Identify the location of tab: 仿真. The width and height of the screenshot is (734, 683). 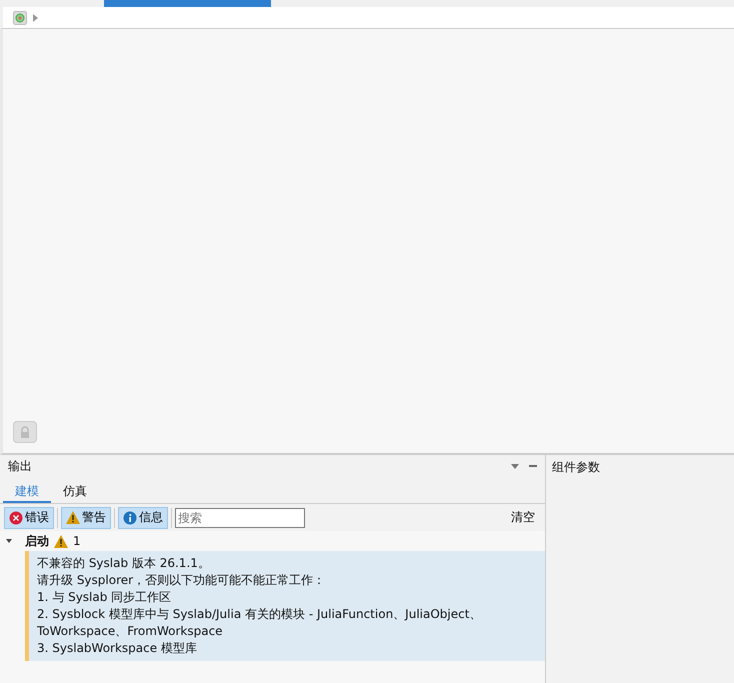
(75, 490).